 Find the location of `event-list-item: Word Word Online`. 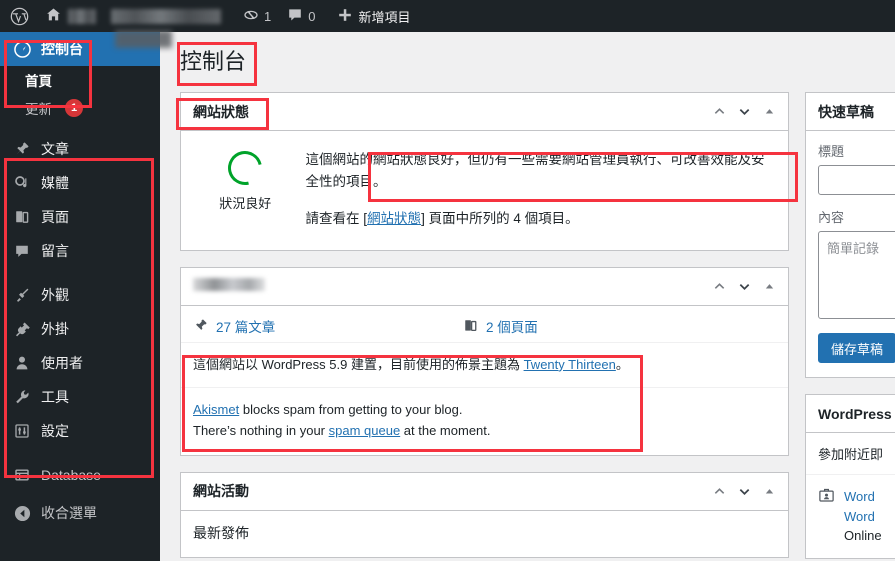

event-list-item: Word Word Online is located at coordinates (850, 516).